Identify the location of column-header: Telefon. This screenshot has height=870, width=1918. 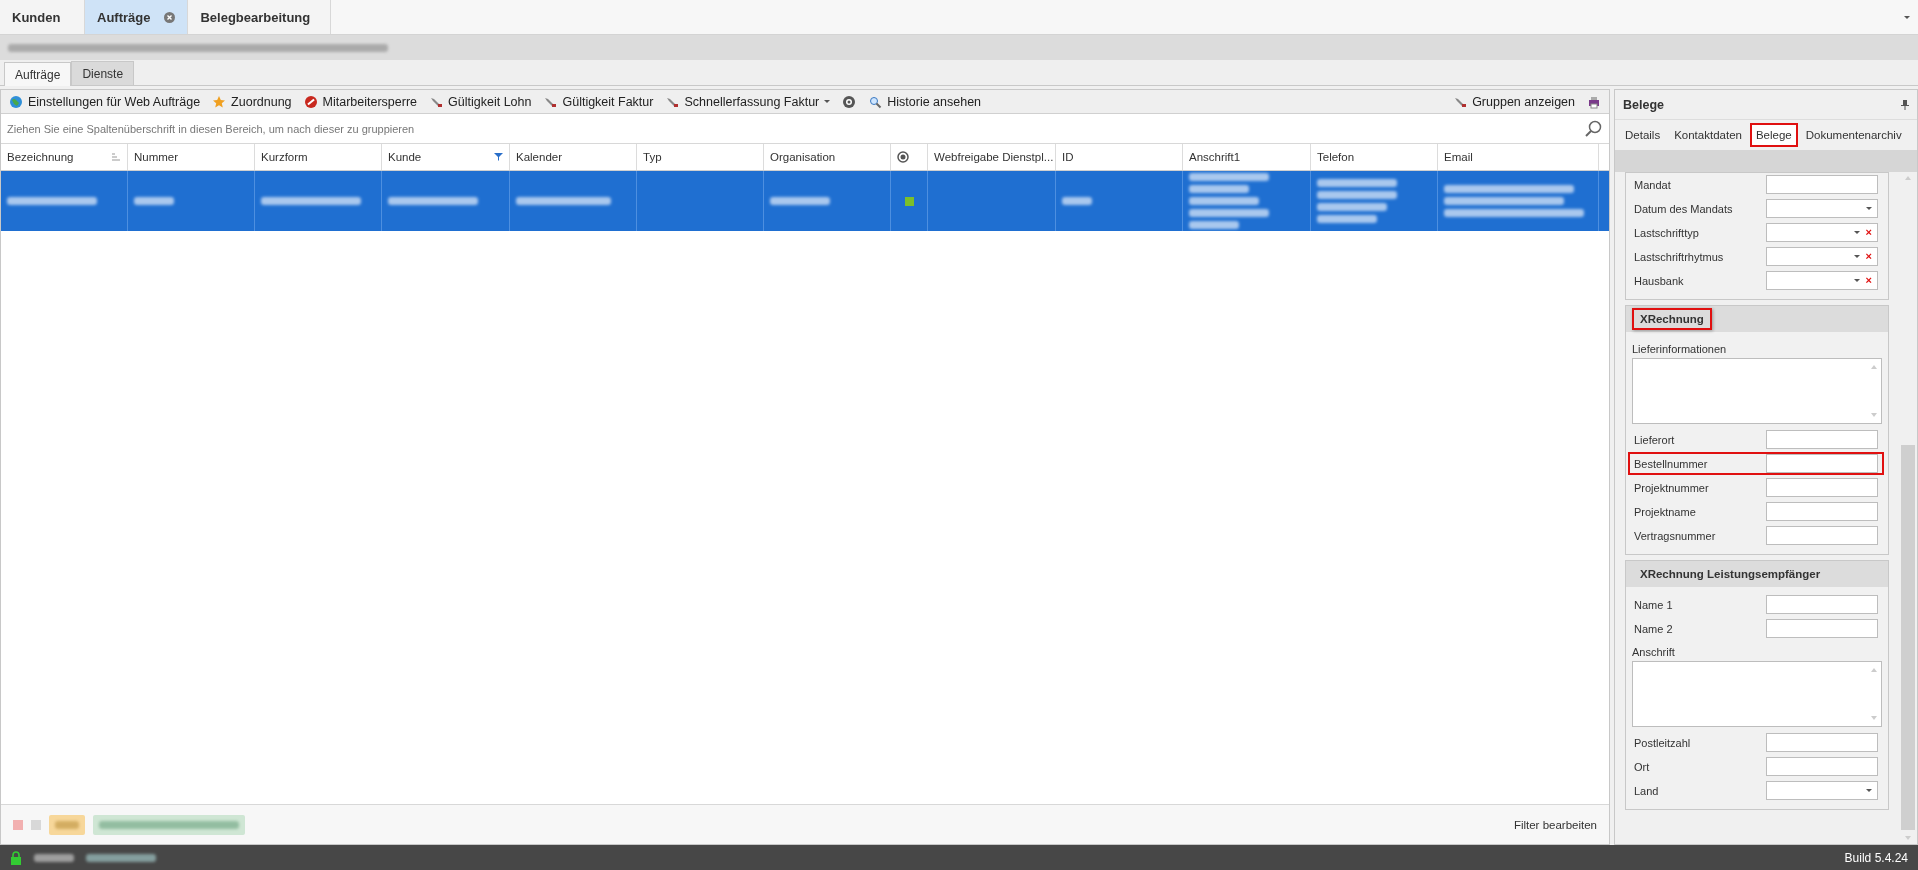
(1374, 157).